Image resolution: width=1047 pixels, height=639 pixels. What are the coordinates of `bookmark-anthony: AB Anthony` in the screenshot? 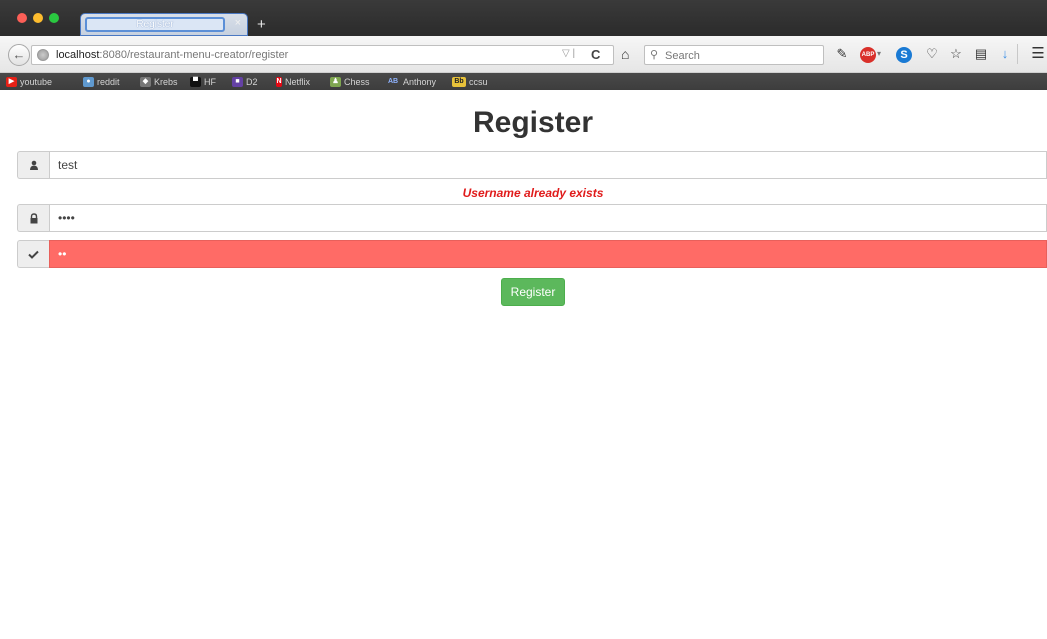 It's located at (411, 81).